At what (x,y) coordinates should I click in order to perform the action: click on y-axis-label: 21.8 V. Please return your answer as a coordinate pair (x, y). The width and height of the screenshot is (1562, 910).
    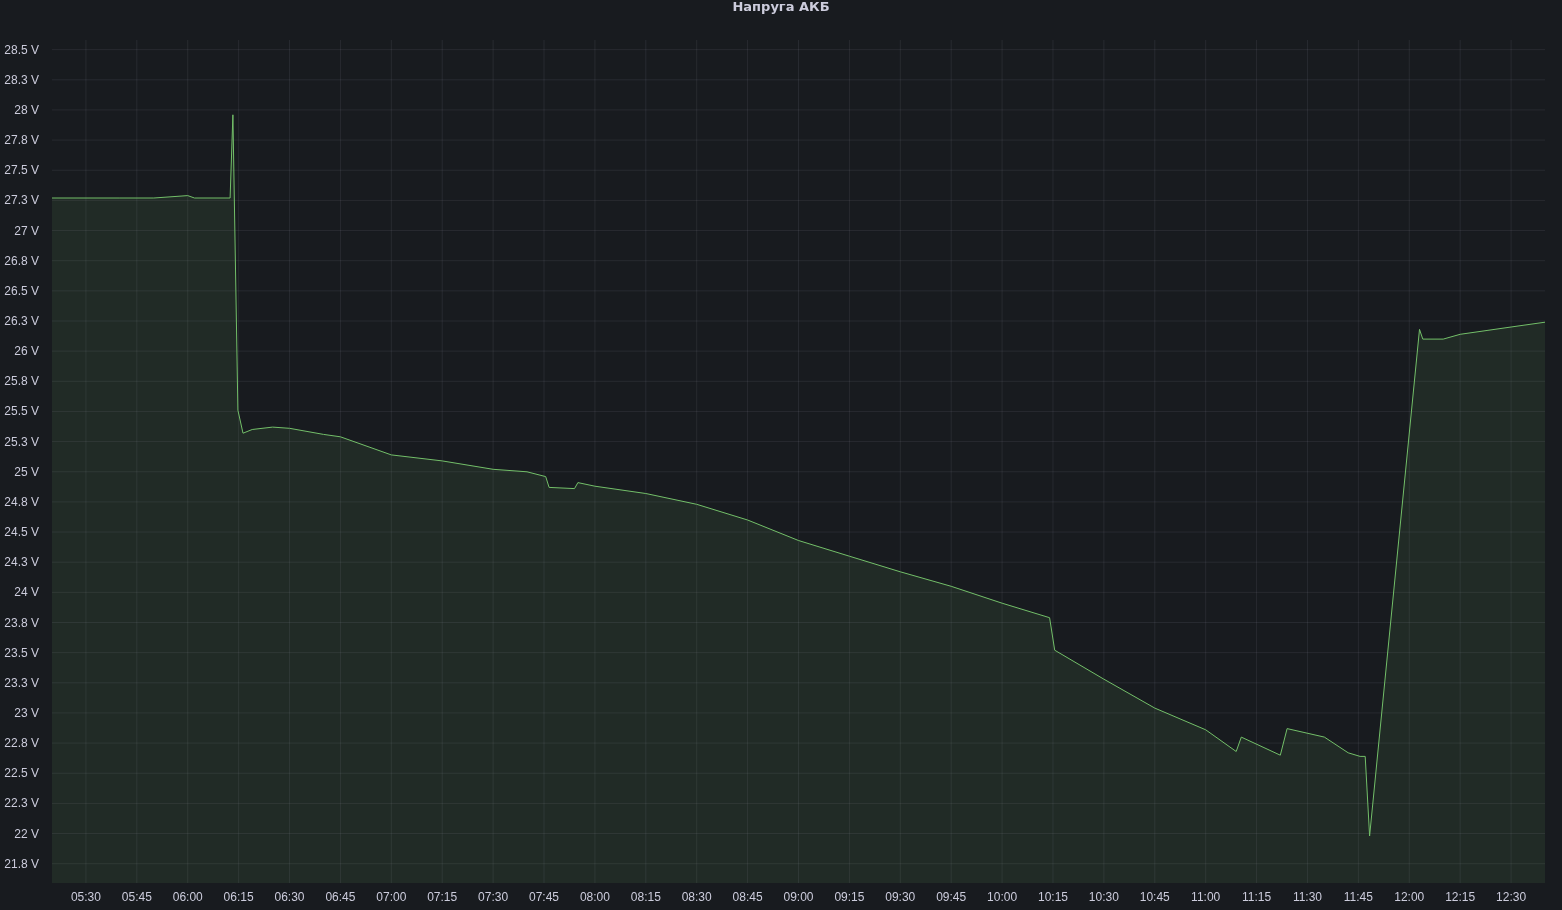
    Looking at the image, I should click on (21, 863).